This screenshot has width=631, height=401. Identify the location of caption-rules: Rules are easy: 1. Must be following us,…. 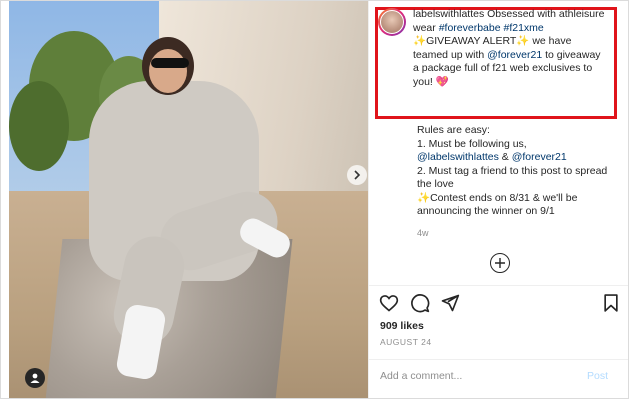
(519, 171).